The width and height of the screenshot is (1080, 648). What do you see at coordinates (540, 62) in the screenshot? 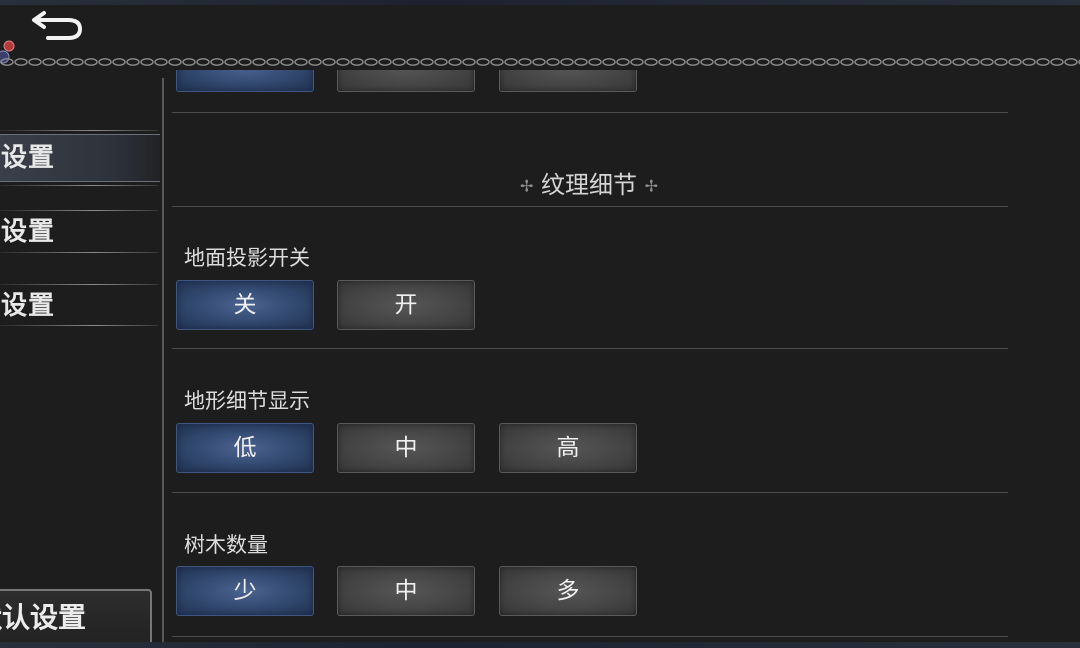
I see `header-divider` at bounding box center [540, 62].